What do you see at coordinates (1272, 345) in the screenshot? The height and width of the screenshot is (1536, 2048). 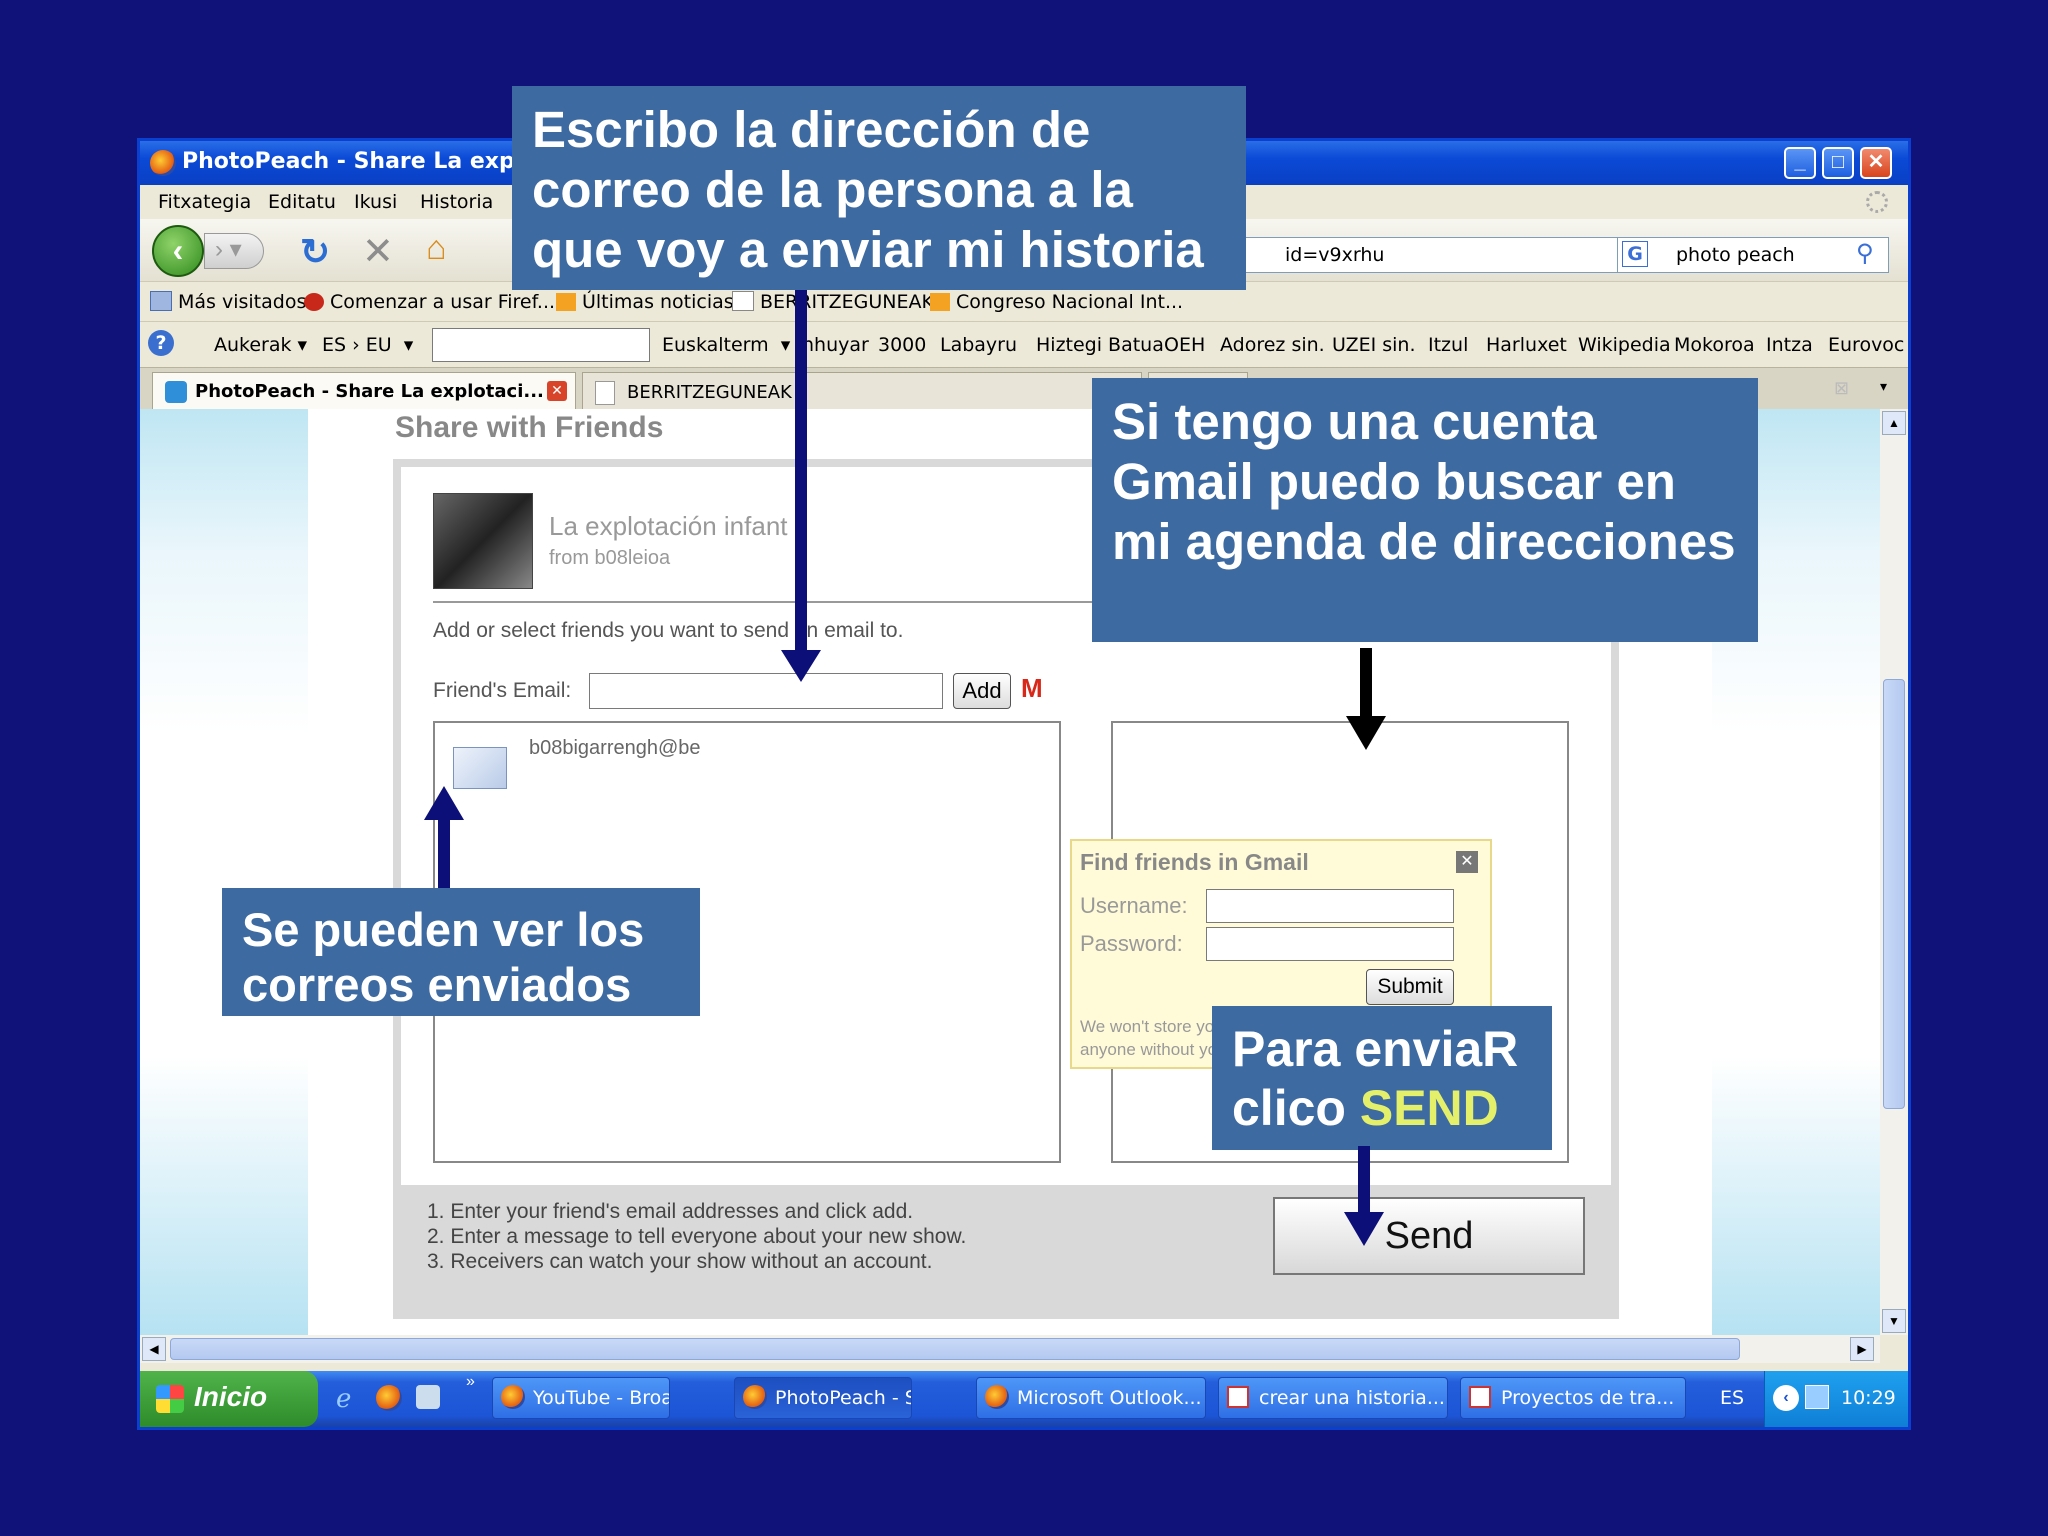 I see `link-adorez: Adorez sin.` at bounding box center [1272, 345].